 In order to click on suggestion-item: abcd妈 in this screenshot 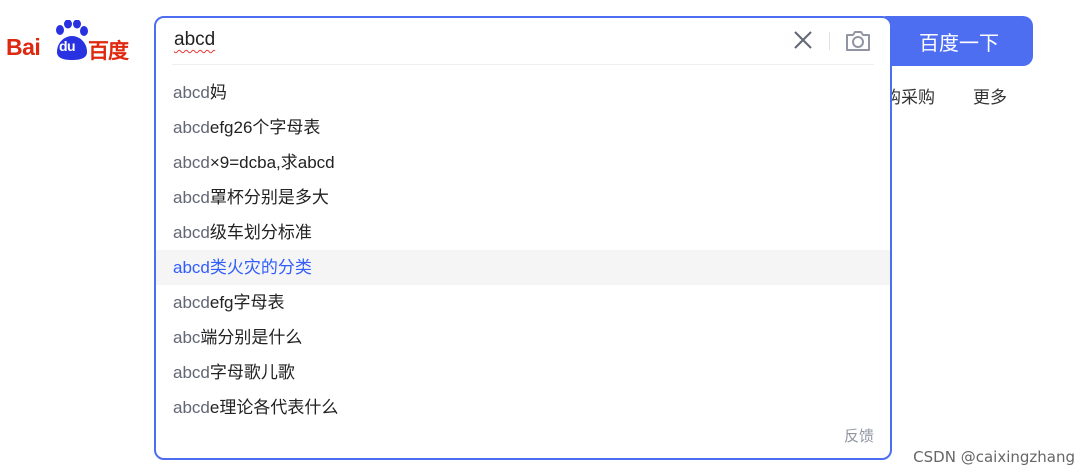, I will do `click(523, 92)`.